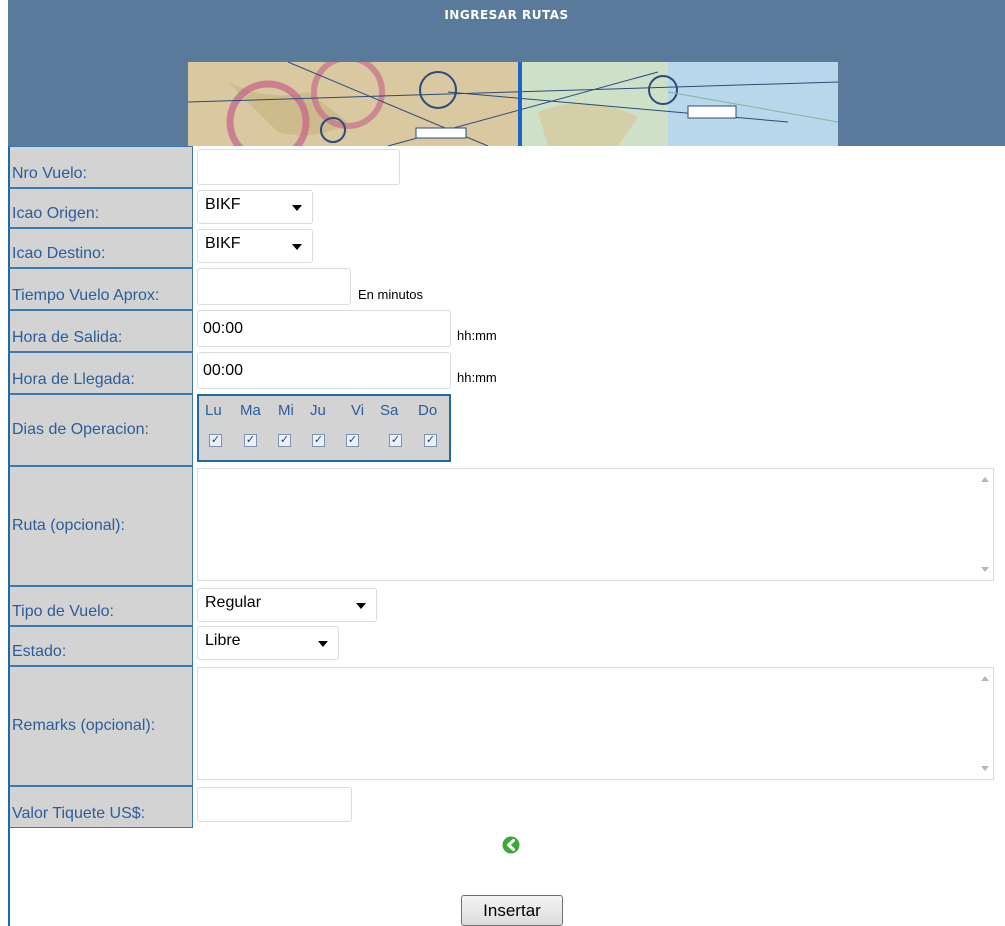 The image size is (1005, 926). What do you see at coordinates (100, 646) in the screenshot?
I see `estado-label-cell: Estado:` at bounding box center [100, 646].